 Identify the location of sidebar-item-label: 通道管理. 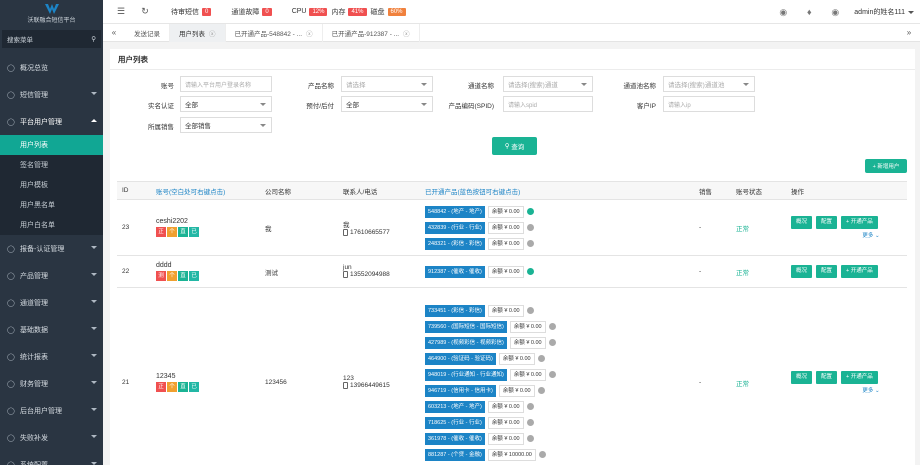
(34, 303).